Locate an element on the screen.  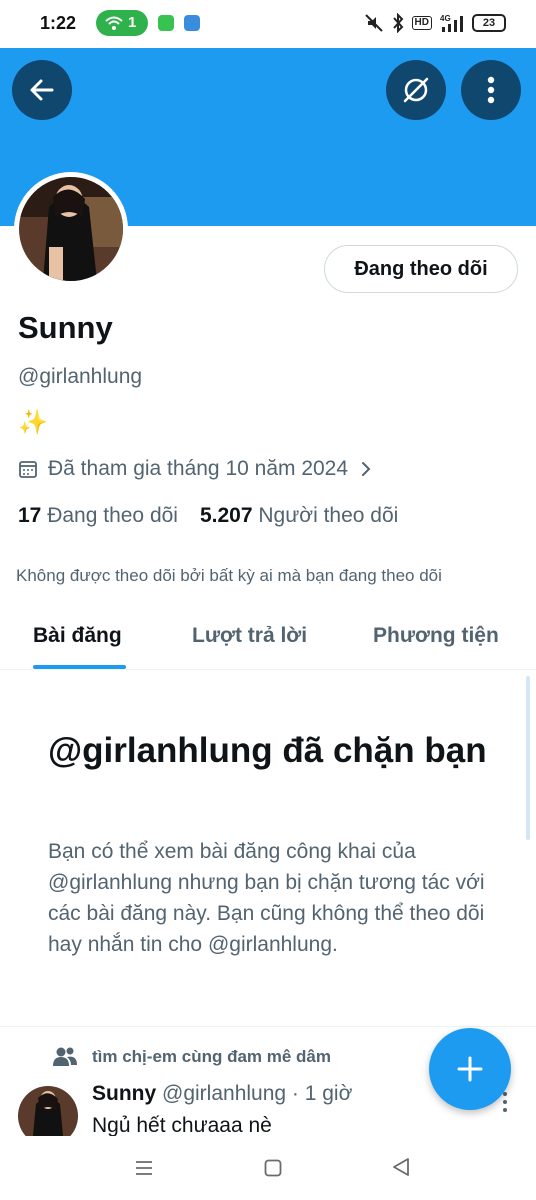
community-icon is located at coordinates (65, 1056).